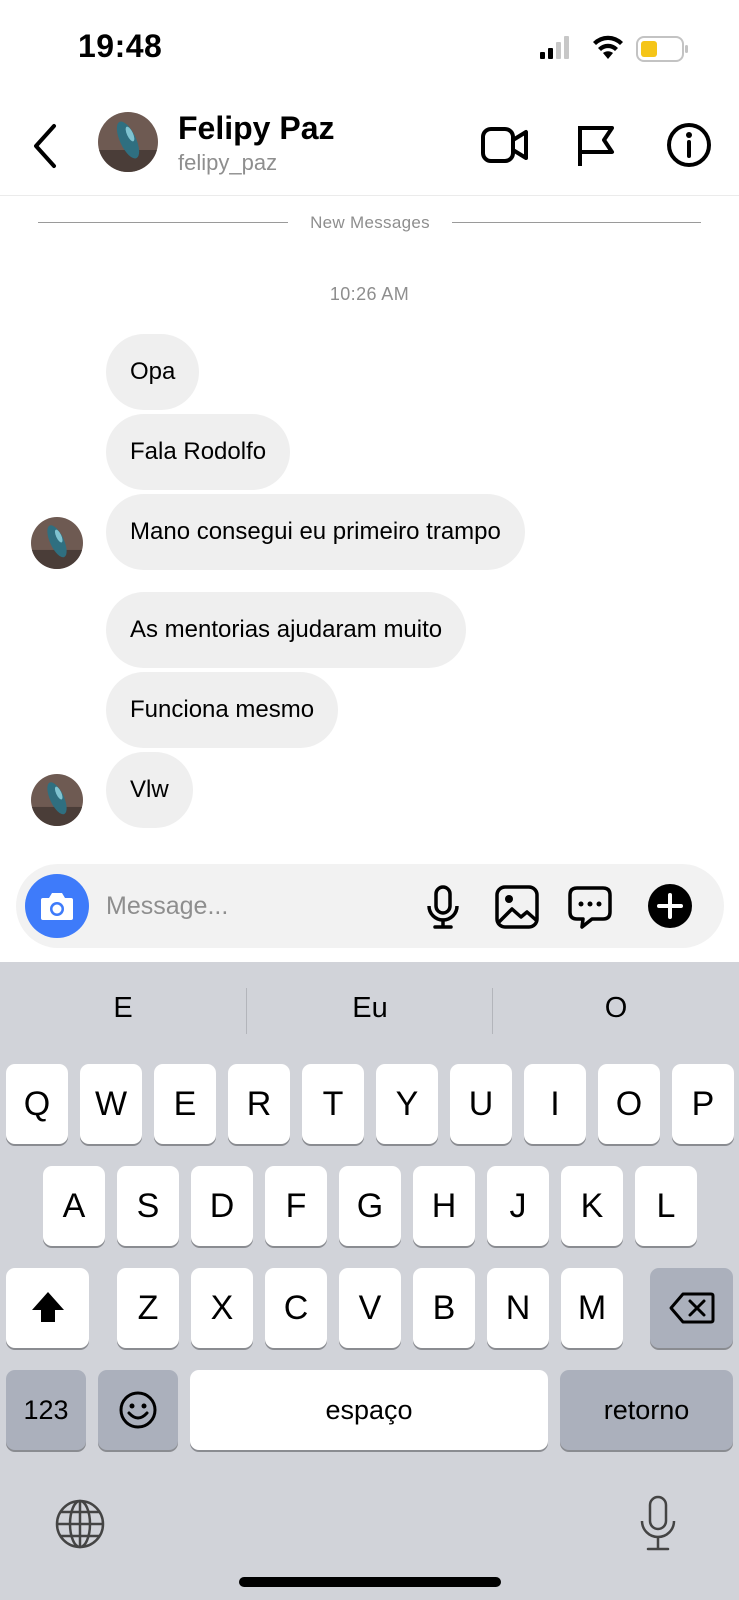 The height and width of the screenshot is (1600, 739). What do you see at coordinates (153, 372) in the screenshot?
I see `message-bubble: Opa` at bounding box center [153, 372].